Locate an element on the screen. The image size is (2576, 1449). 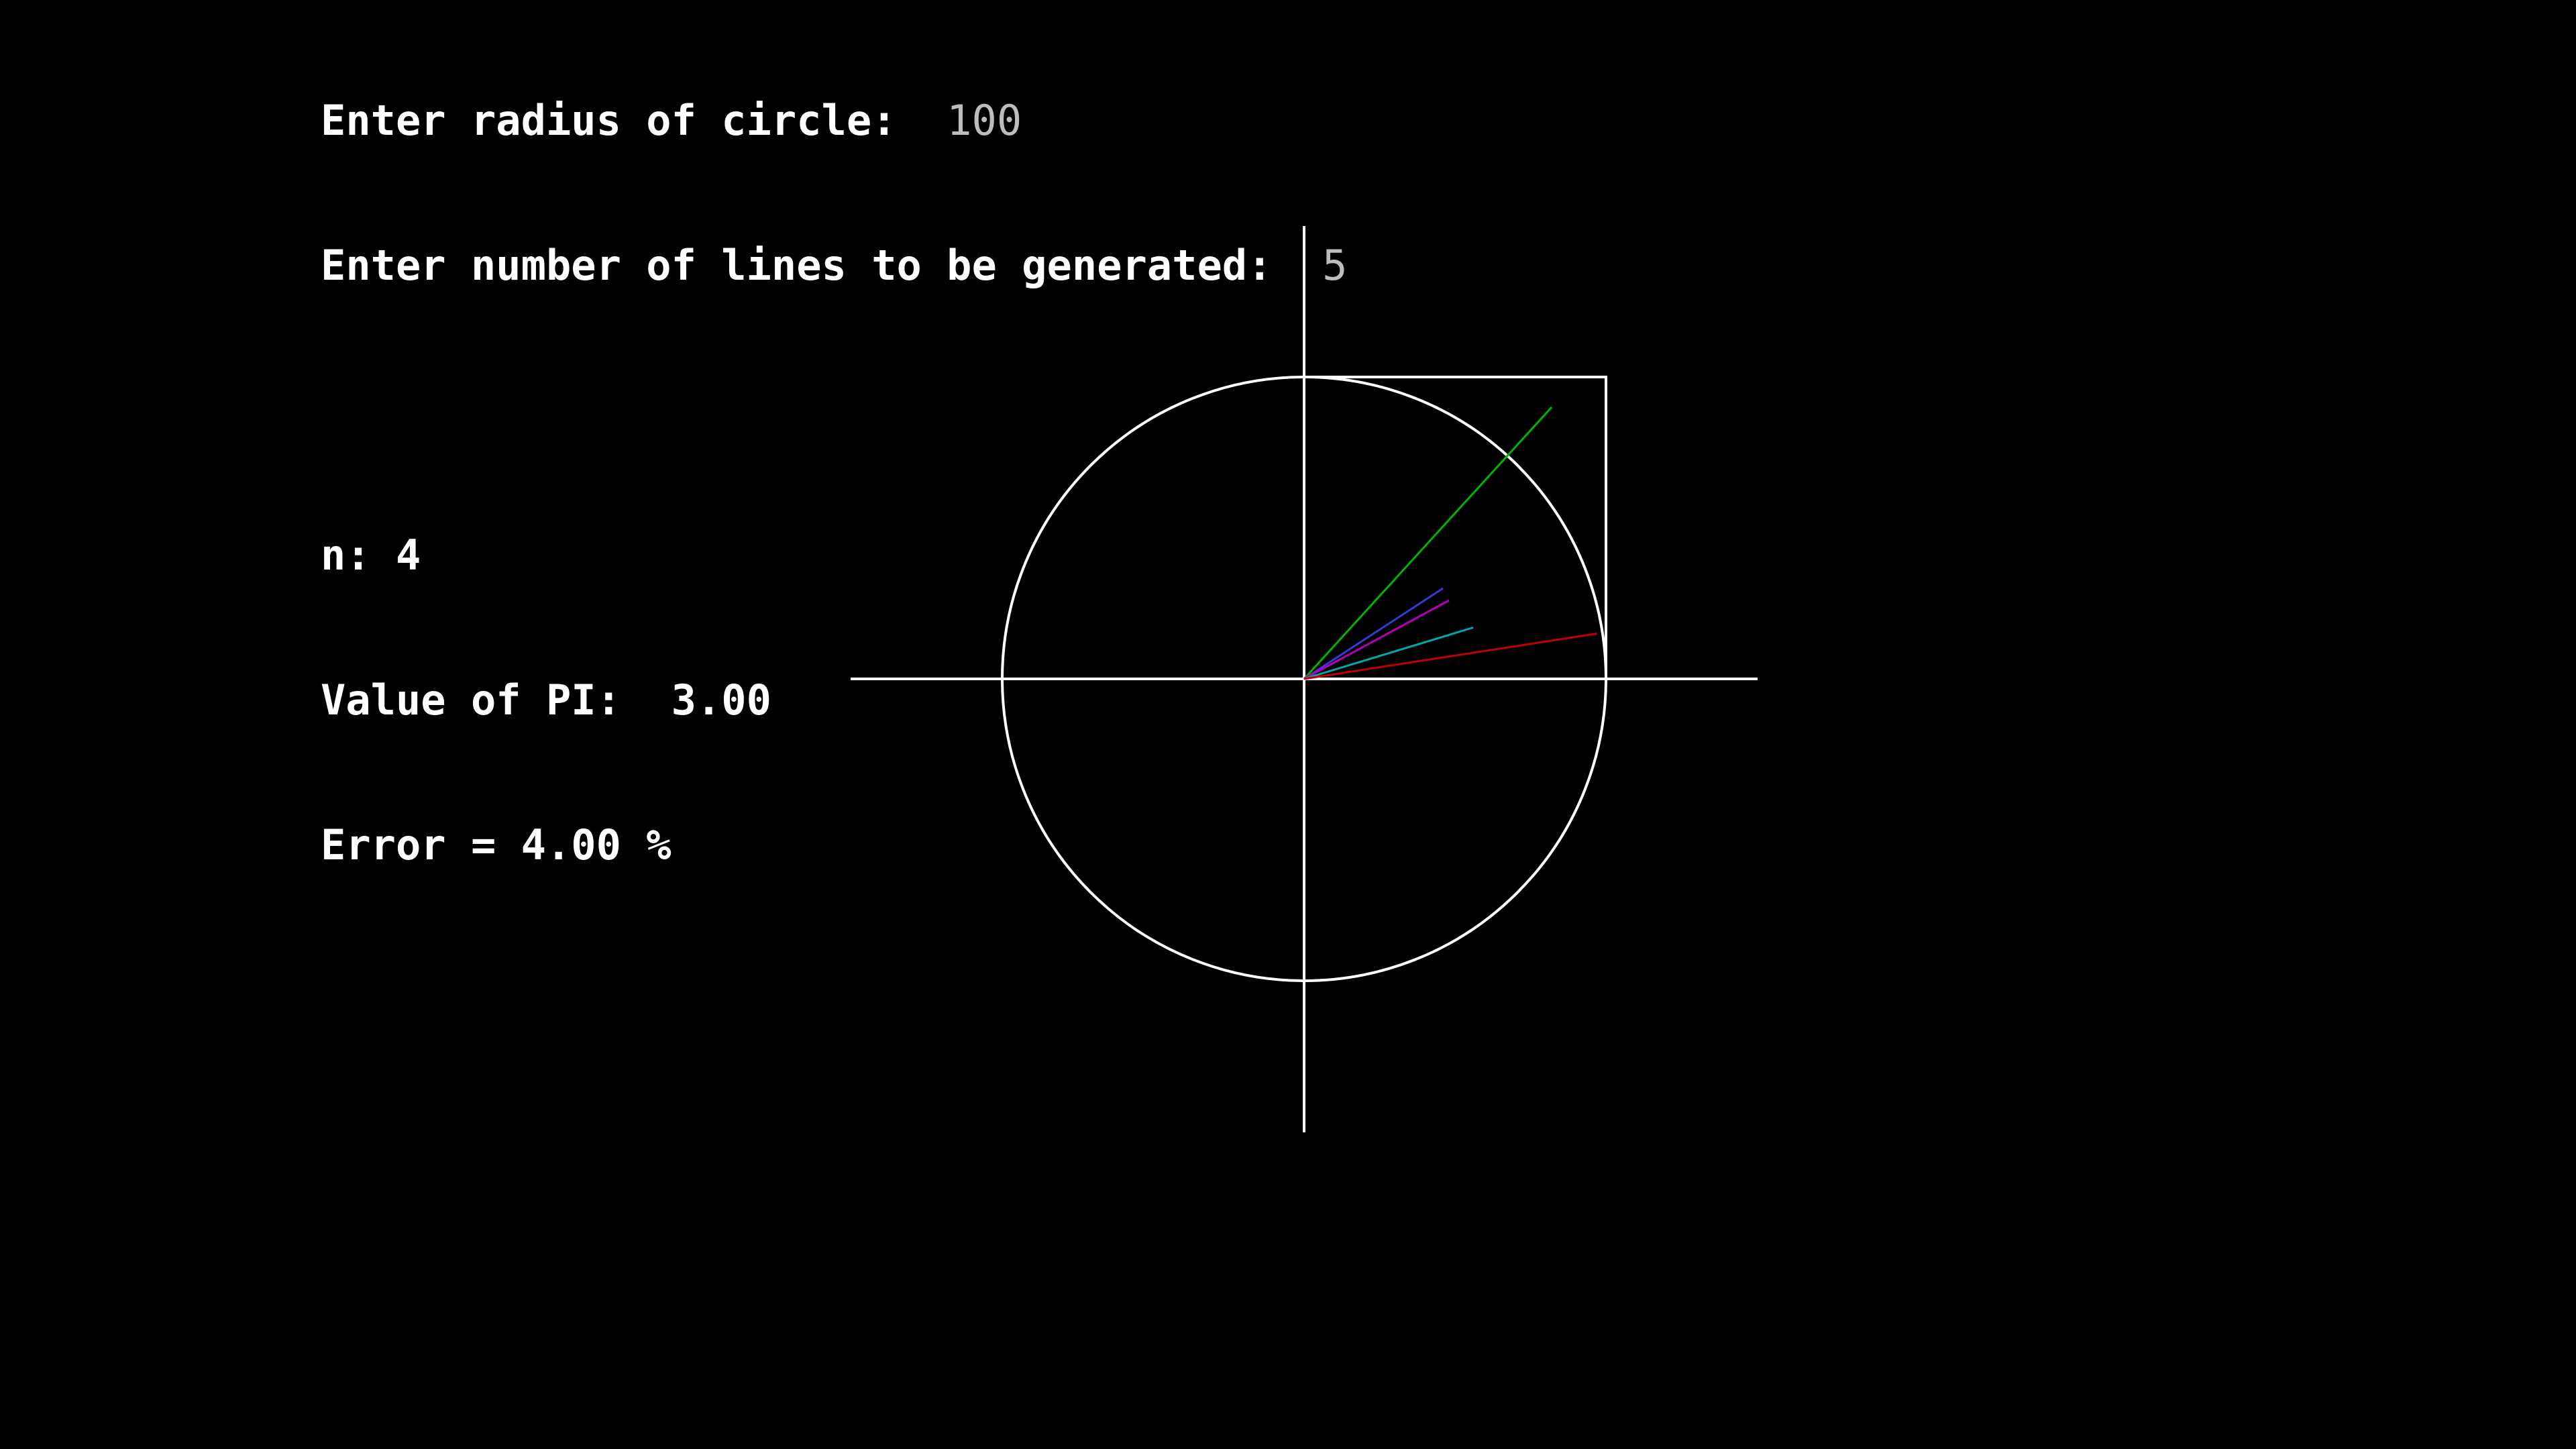
random-lines-group is located at coordinates (1450, 543).